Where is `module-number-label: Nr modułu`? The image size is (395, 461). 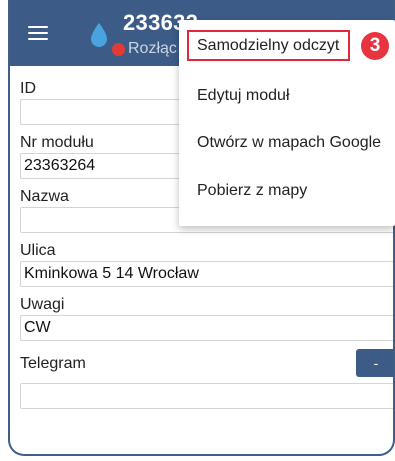 module-number-label: Nr modułu is located at coordinates (57, 142).